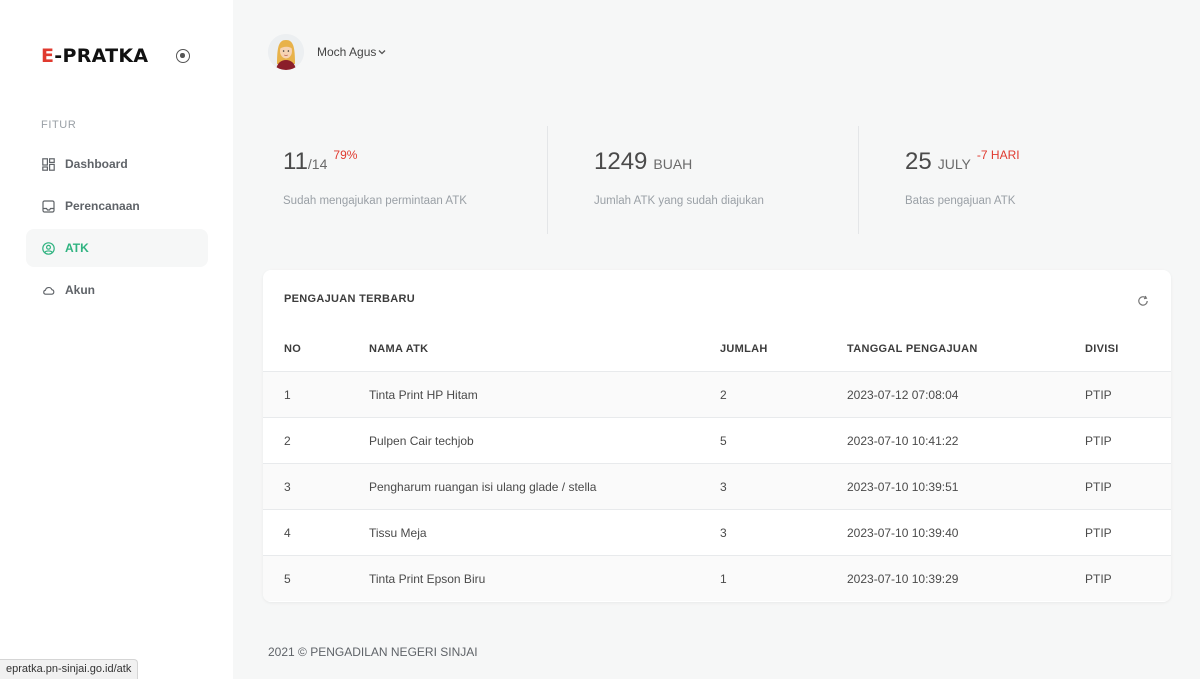  I want to click on stat-value: 1249, so click(621, 161).